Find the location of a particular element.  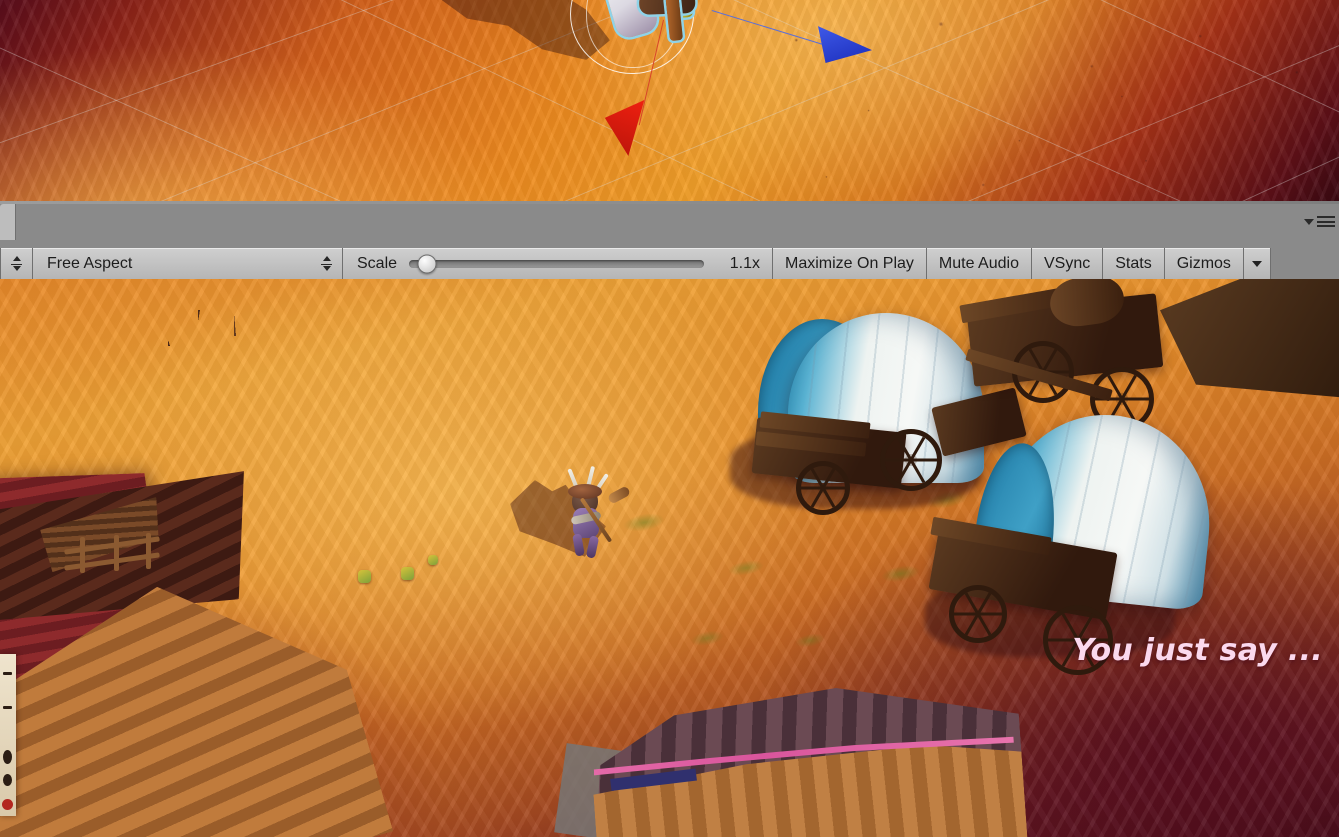

aspect-ratio-label: Free Aspect is located at coordinates (90, 263).